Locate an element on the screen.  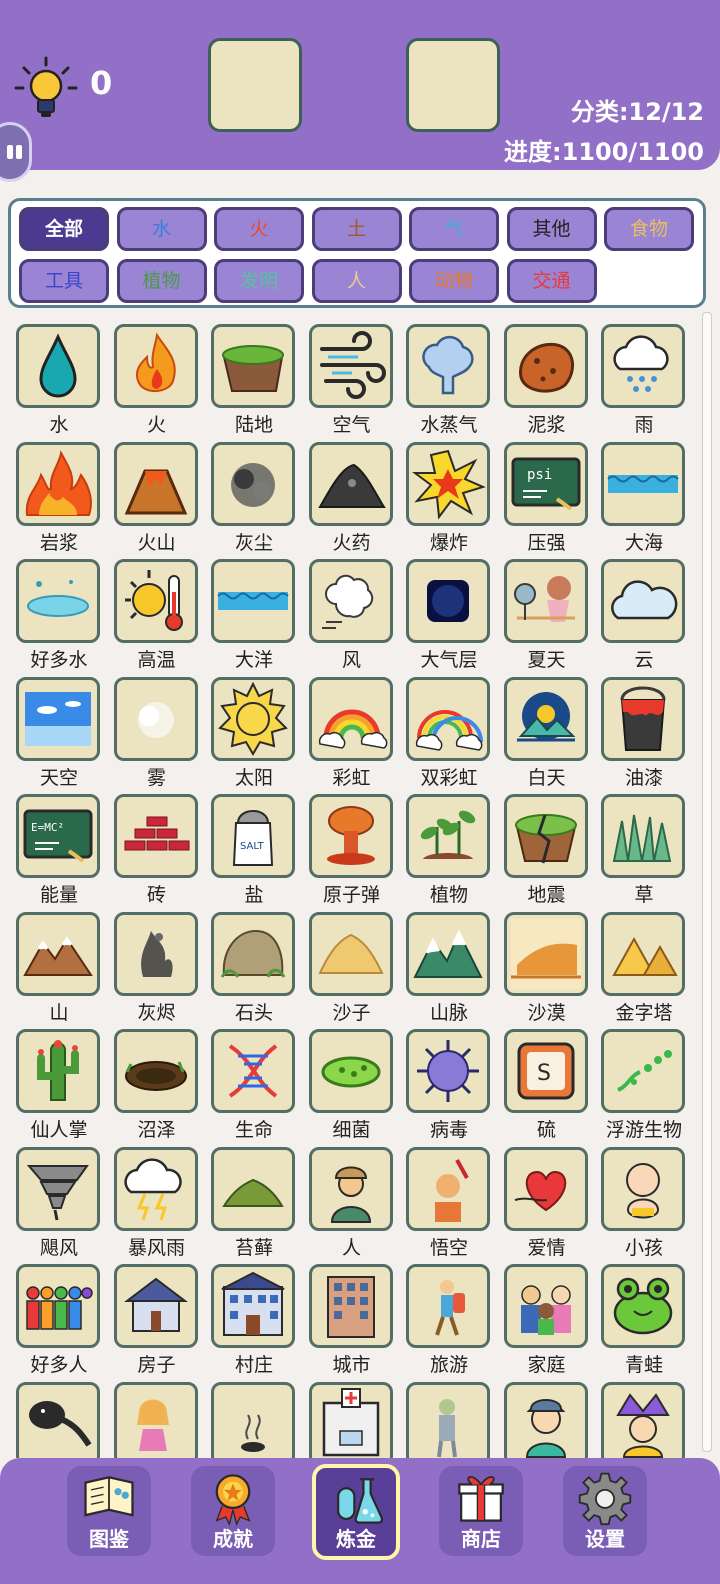
element-item: SALT 盐 is located at coordinates (254, 846).